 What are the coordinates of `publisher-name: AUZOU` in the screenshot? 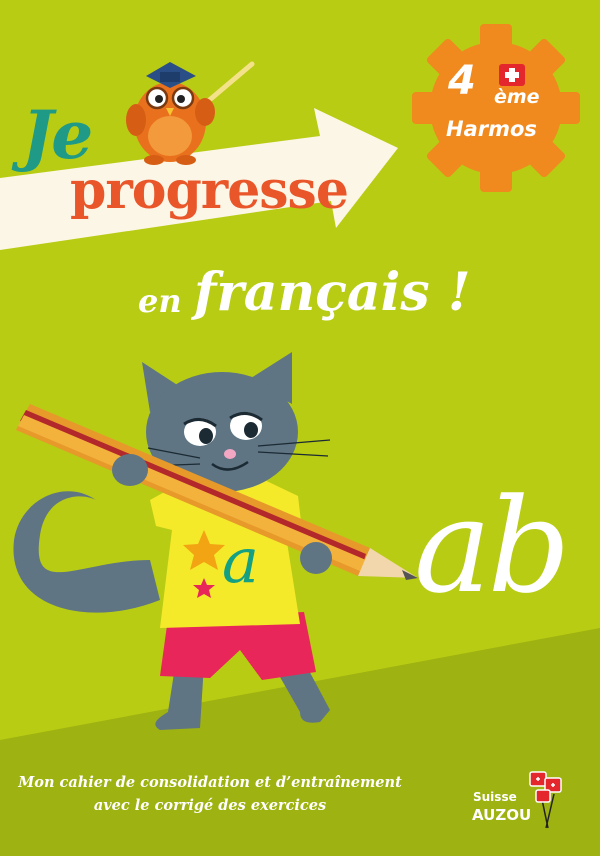 It's located at (502, 815).